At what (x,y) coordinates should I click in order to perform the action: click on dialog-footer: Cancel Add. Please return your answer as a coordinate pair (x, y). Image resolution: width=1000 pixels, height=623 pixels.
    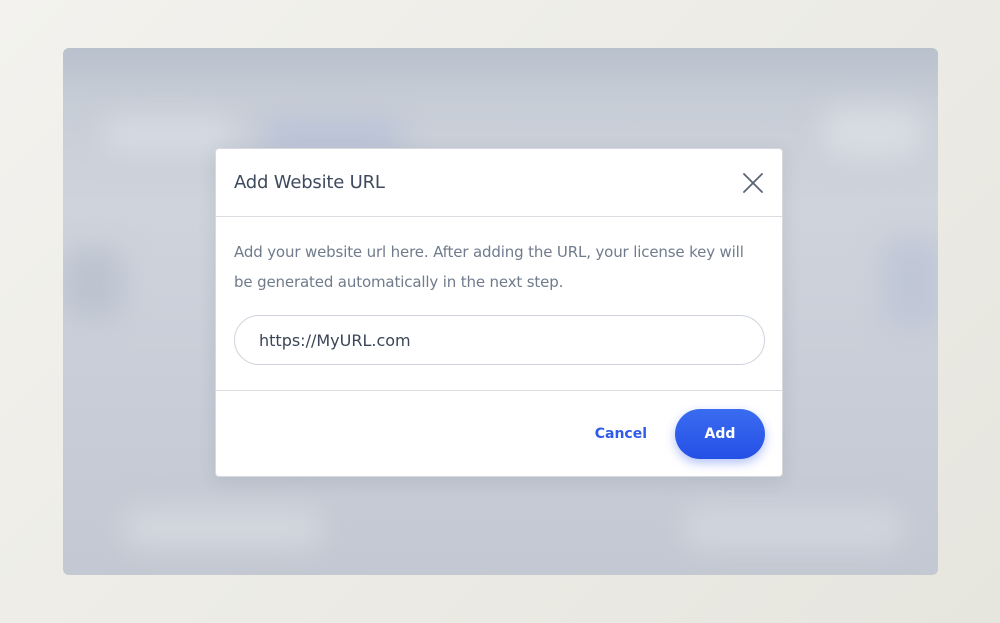
    Looking at the image, I should click on (499, 434).